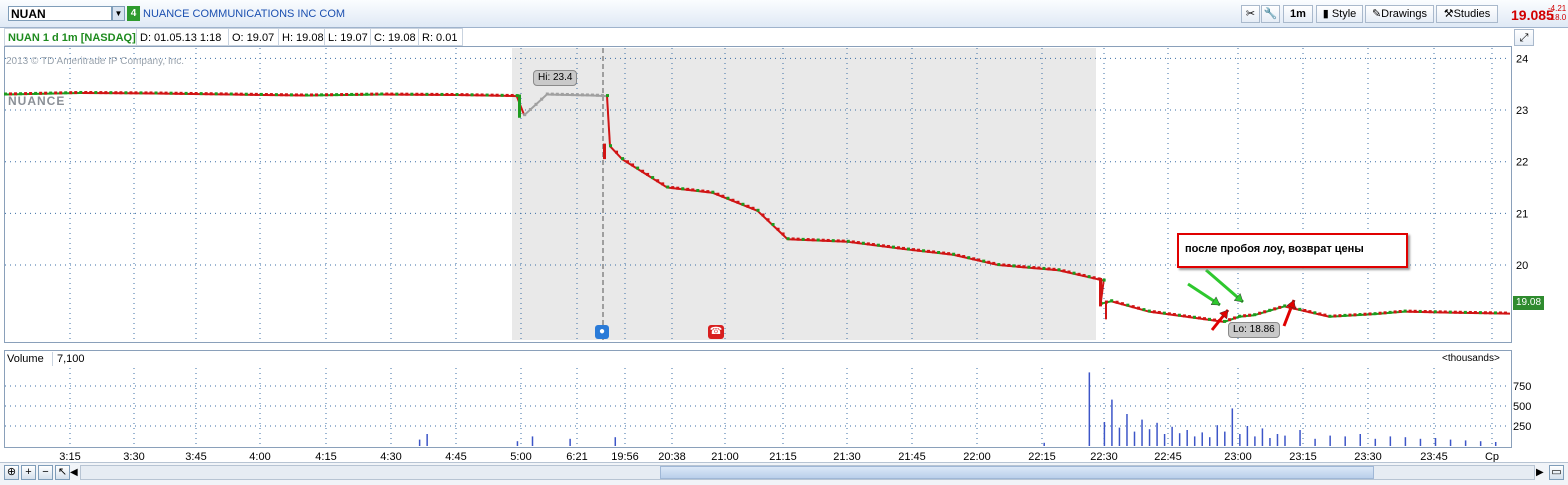  Describe the element at coordinates (1017, 472) in the screenshot. I see `scroll-thumb` at that location.